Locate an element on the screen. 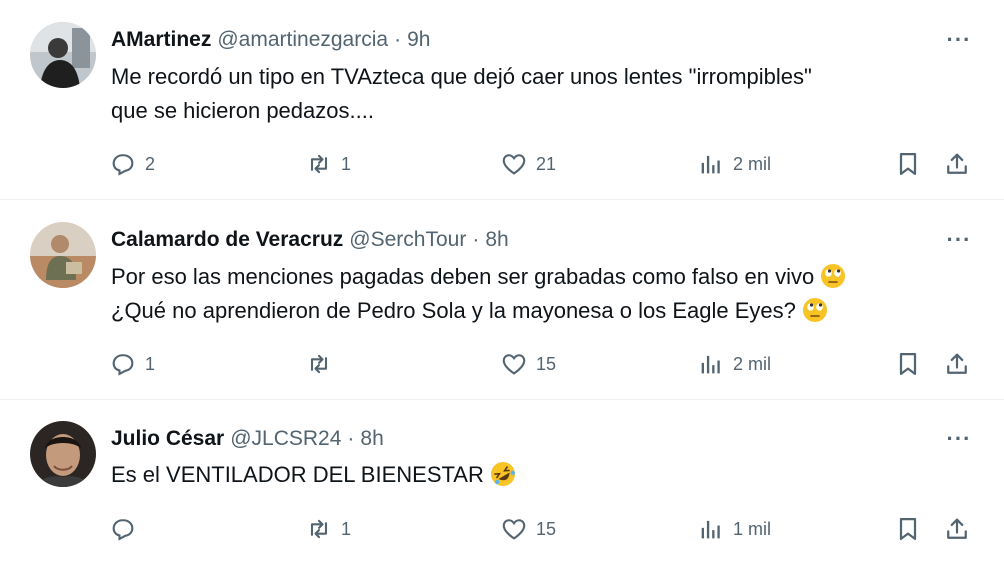 This screenshot has height=565, width=1004. views-button: 1 mil is located at coordinates (734, 529).